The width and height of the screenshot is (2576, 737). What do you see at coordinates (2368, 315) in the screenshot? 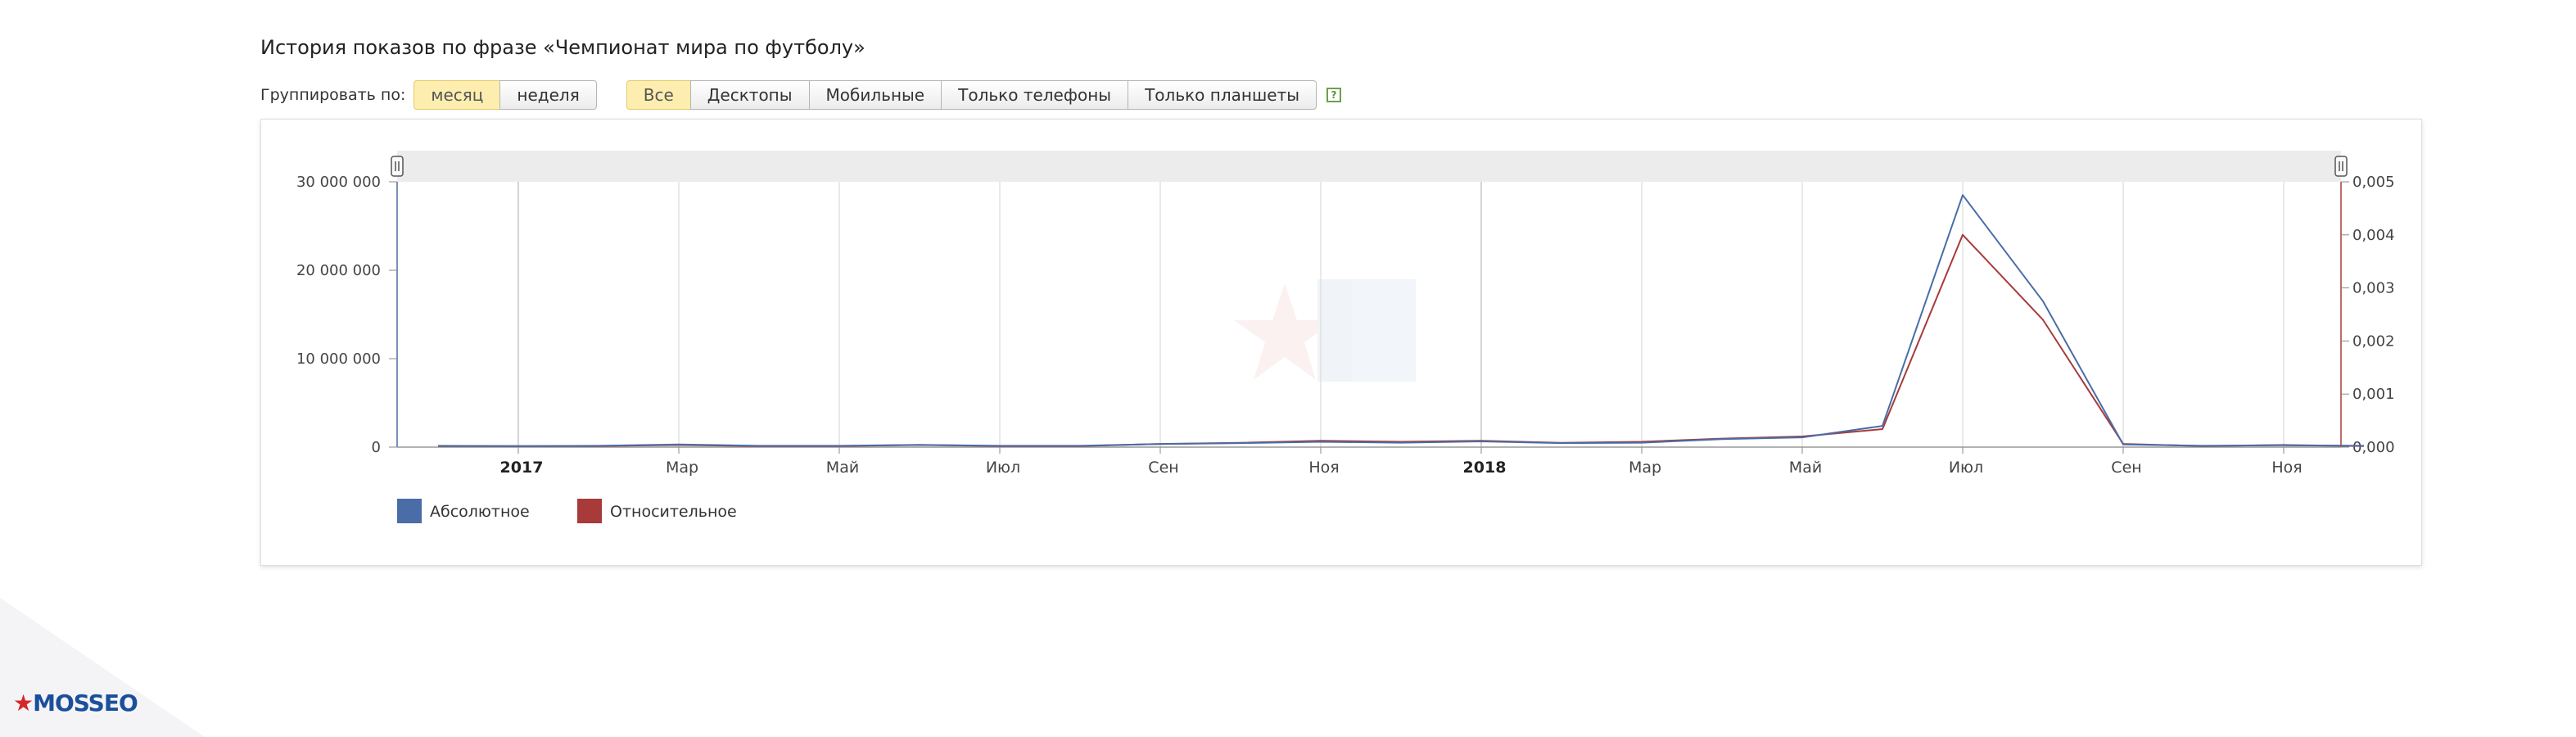
I see `right-y-axis: 0,000 0,001 0,002 0,003 0,004 0,005` at bounding box center [2368, 315].